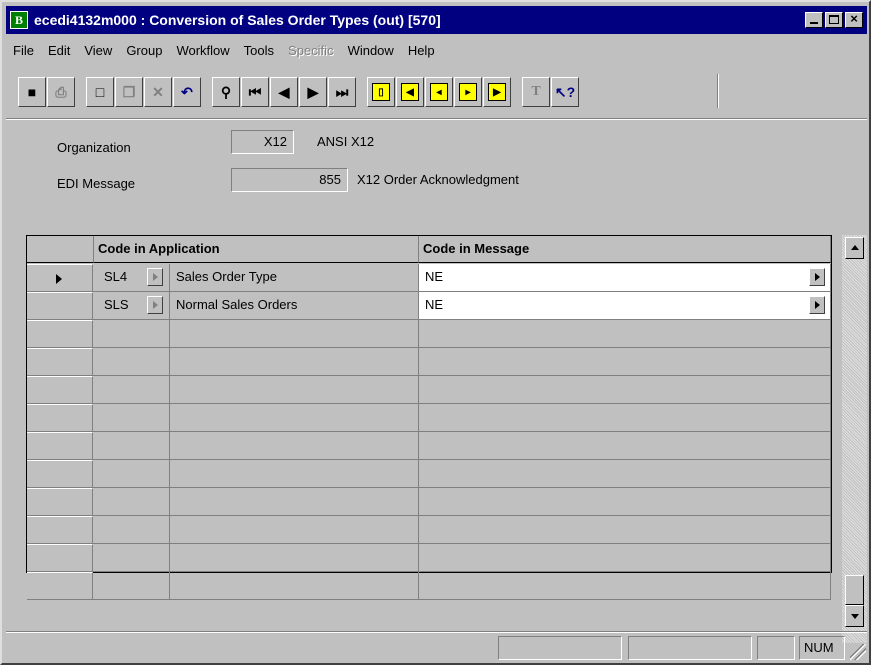  What do you see at coordinates (497, 92) in the screenshot?
I see `end-group-icon: ▶` at bounding box center [497, 92].